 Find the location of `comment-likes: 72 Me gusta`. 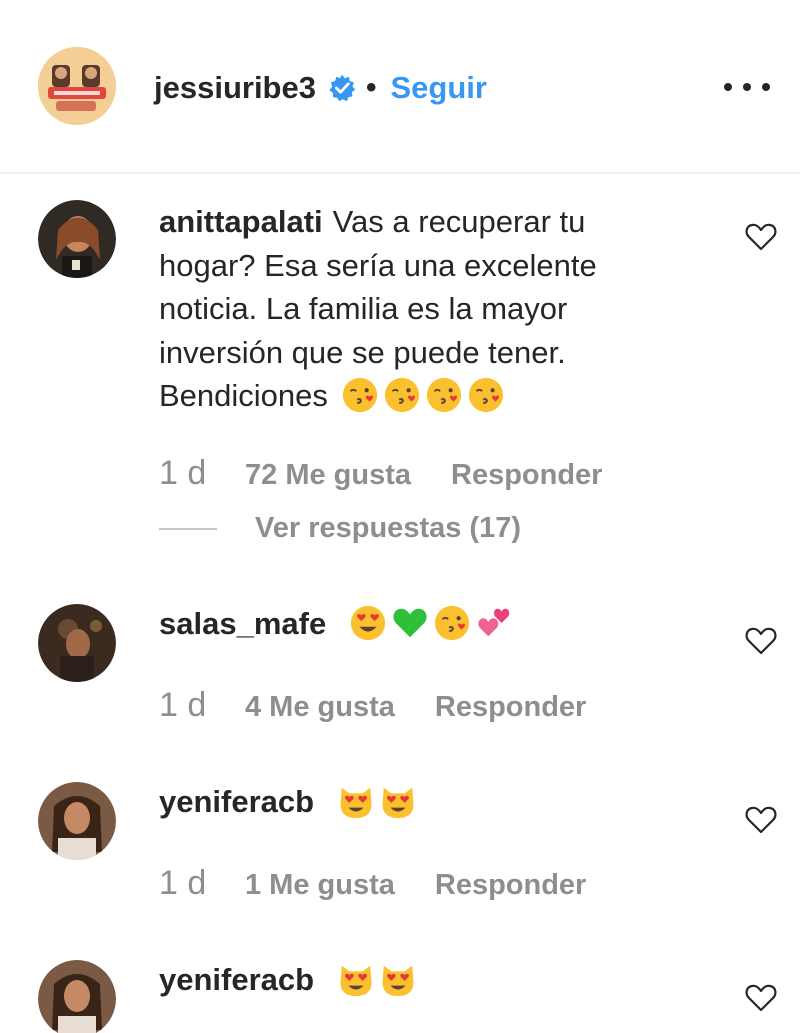

comment-likes: 72 Me gusta is located at coordinates (328, 475).